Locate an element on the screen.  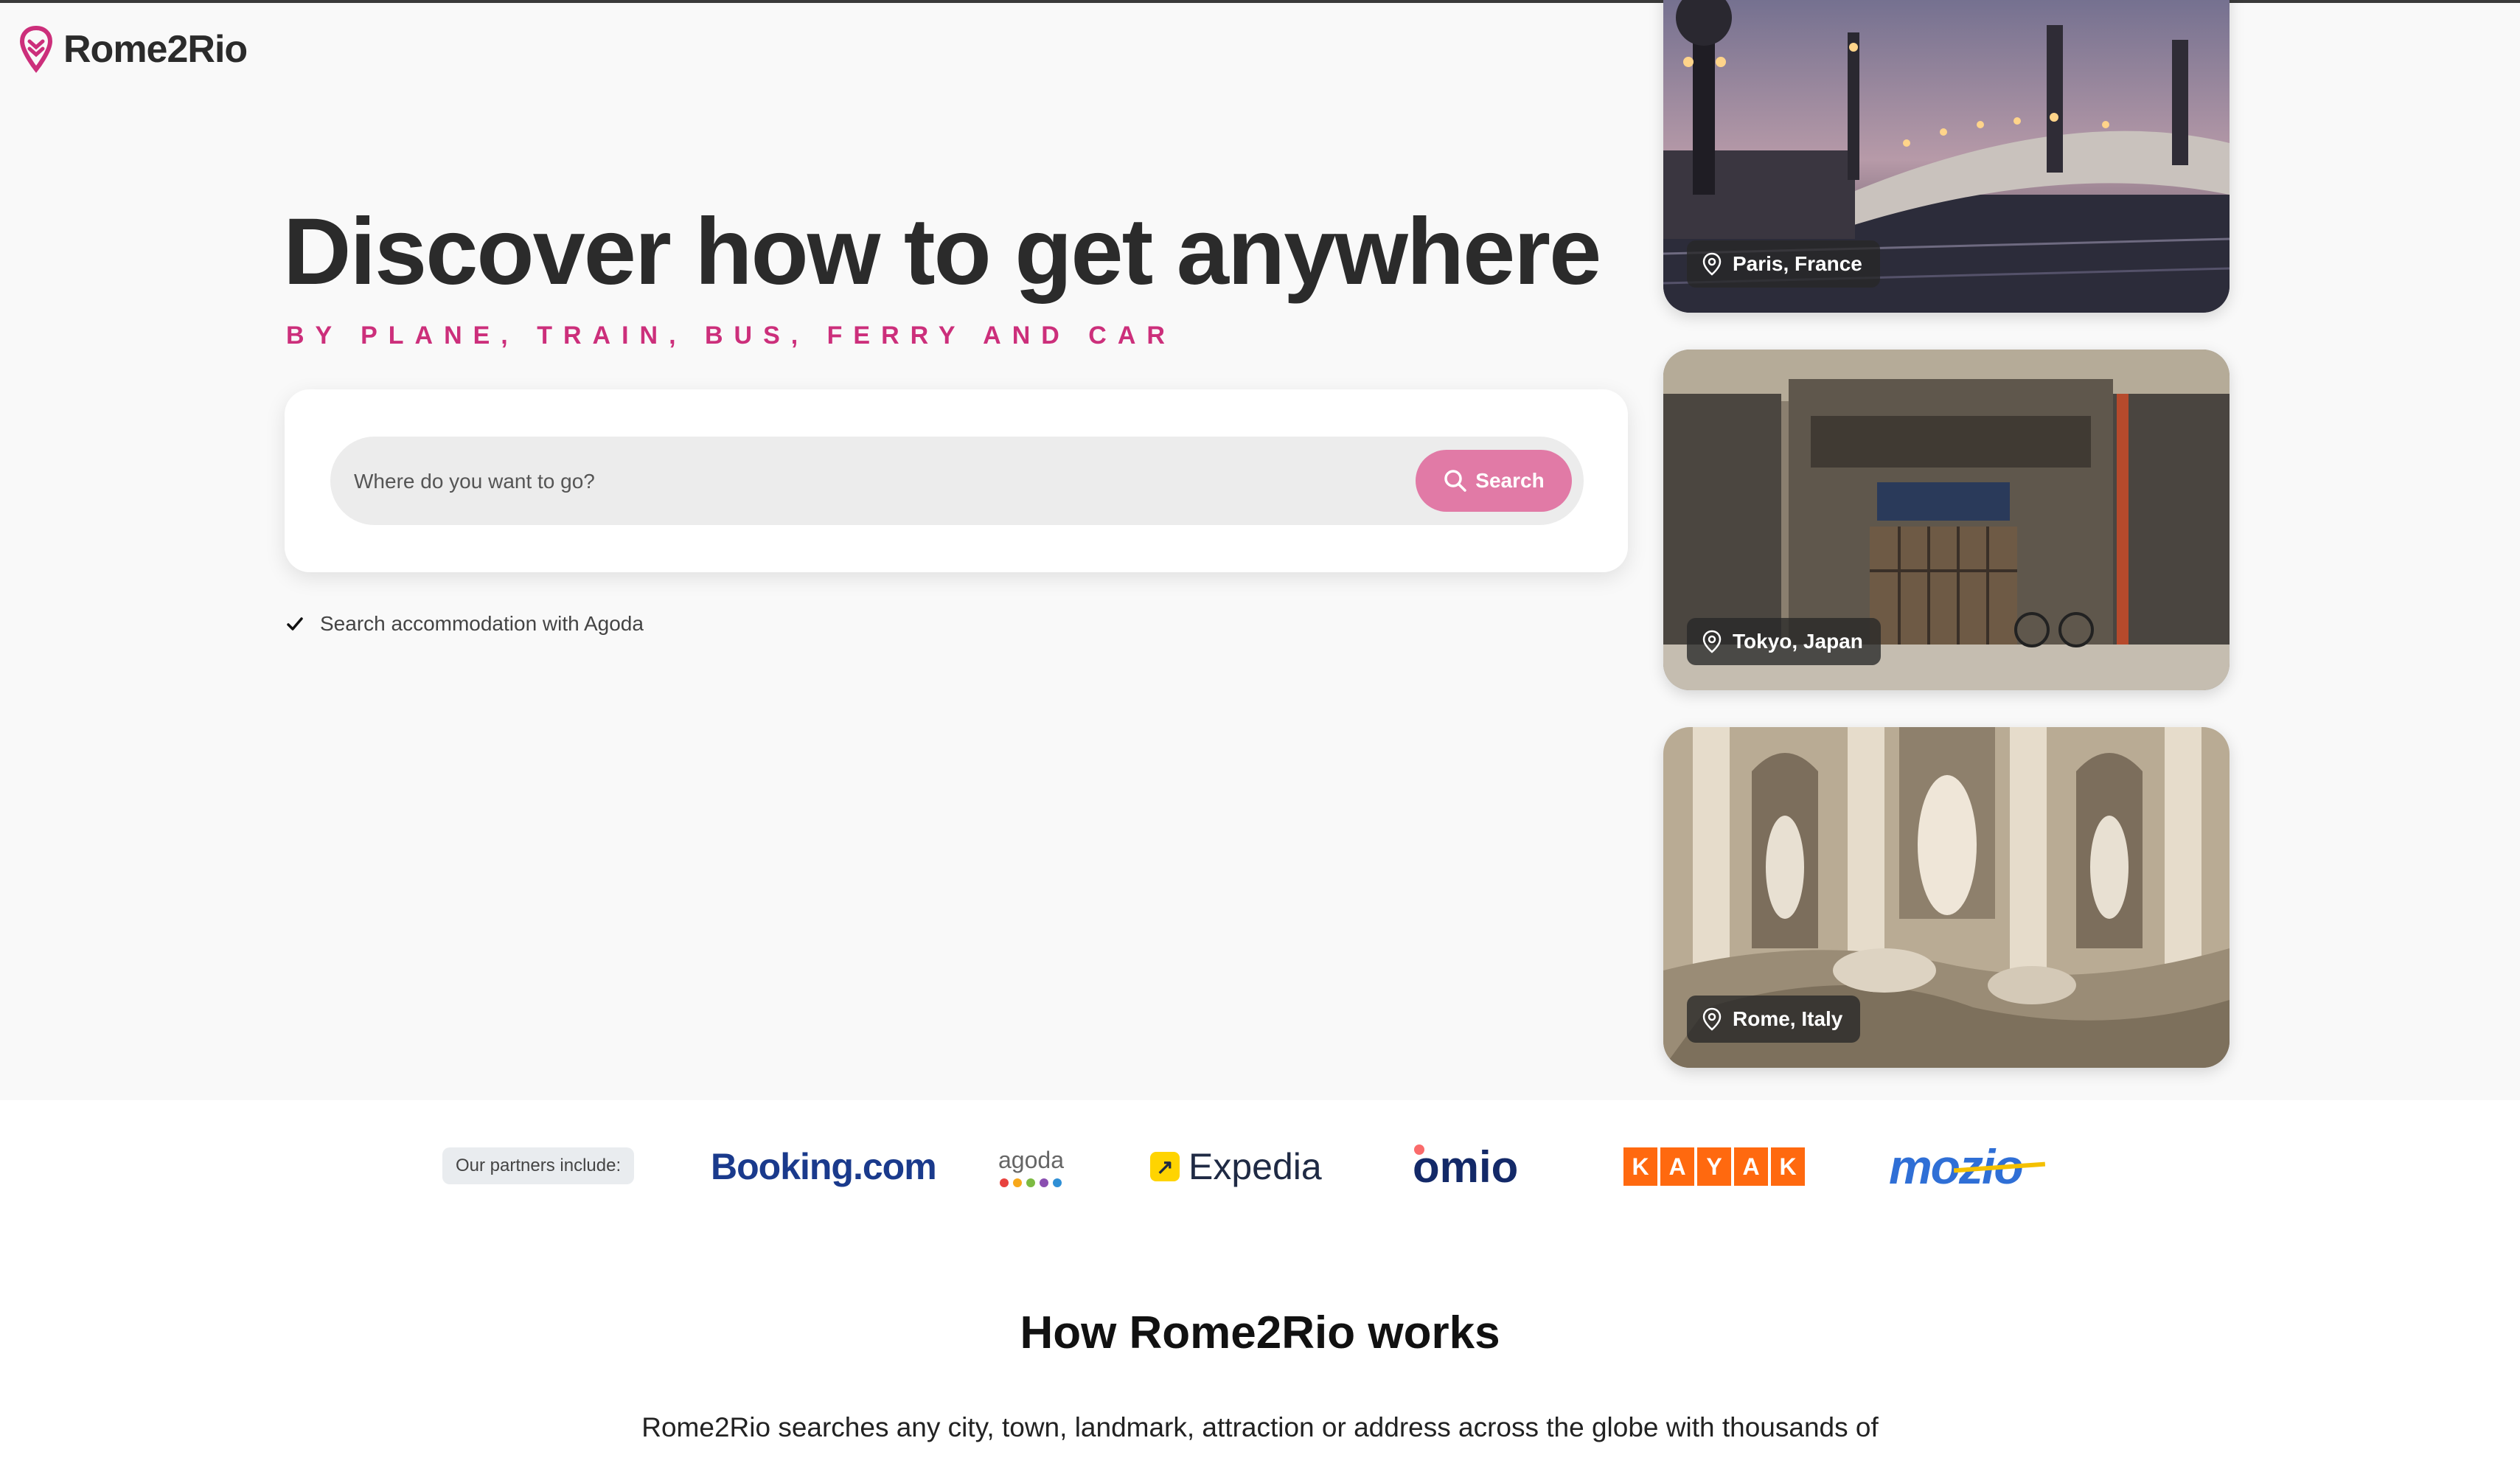
destination-label-text: Rome, Italy is located at coordinates (1788, 1018).